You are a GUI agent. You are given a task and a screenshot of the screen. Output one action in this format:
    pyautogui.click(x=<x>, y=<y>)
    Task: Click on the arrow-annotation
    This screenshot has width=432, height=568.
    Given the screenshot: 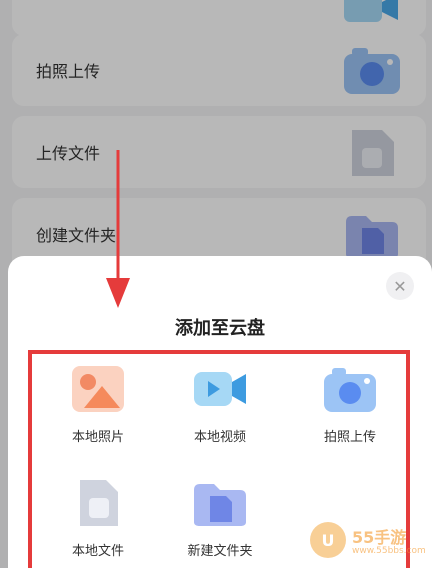 What is the action you would take?
    pyautogui.click(x=118, y=230)
    